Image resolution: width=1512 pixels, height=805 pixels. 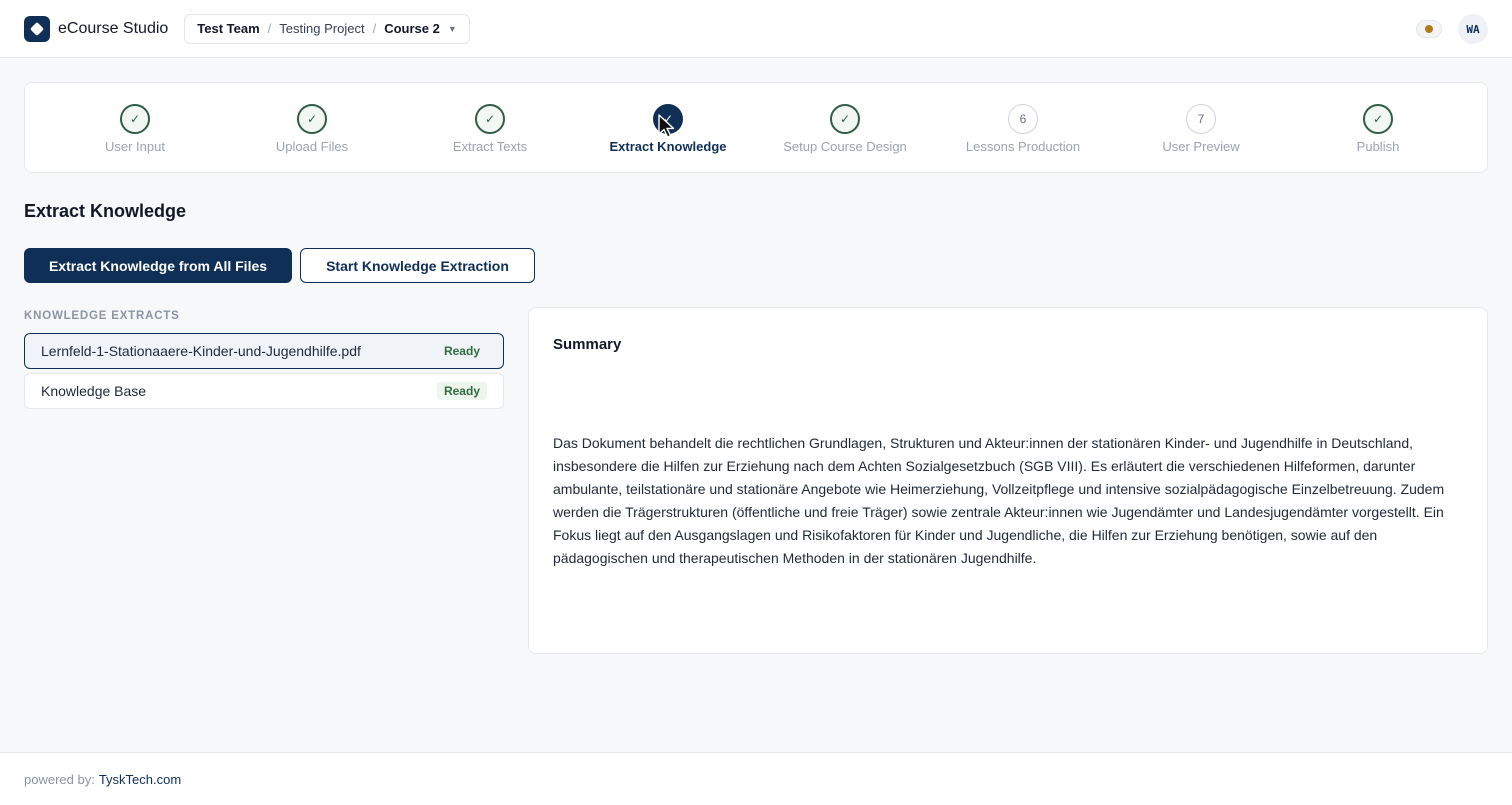 I want to click on step-label: Lessons Production, so click(x=1023, y=146).